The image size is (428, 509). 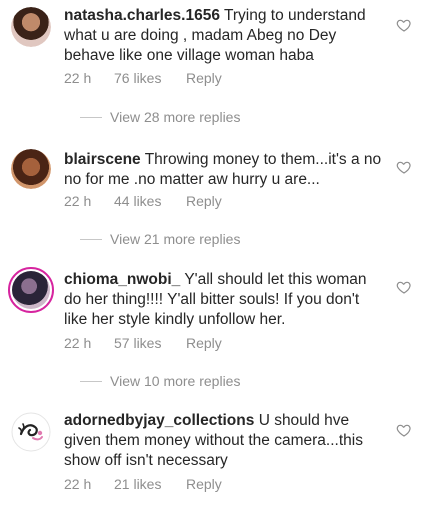 What do you see at coordinates (175, 239) in the screenshot?
I see `view-replies-label: View 21 more replies` at bounding box center [175, 239].